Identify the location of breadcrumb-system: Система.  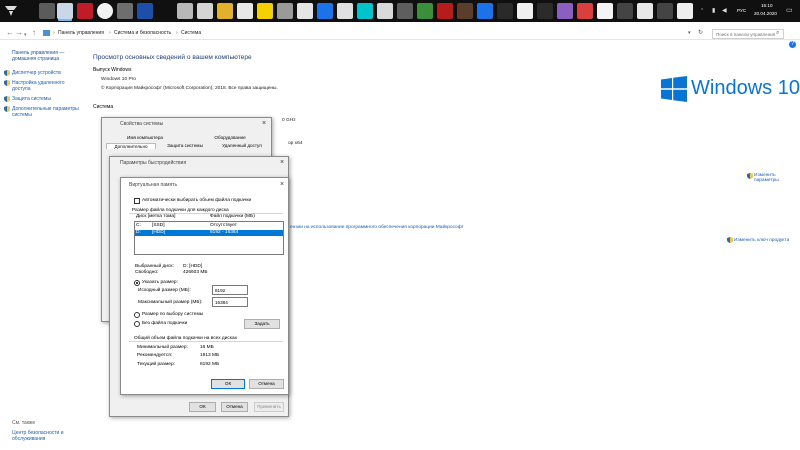
(191, 33).